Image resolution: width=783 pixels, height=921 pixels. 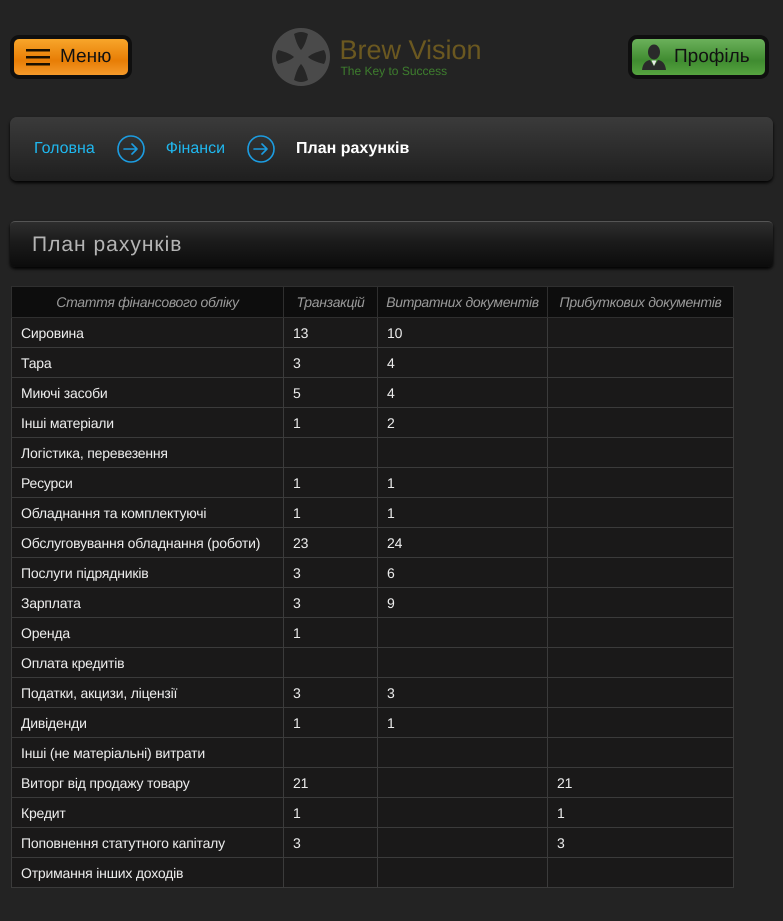 What do you see at coordinates (654, 57) in the screenshot?
I see `person-icon` at bounding box center [654, 57].